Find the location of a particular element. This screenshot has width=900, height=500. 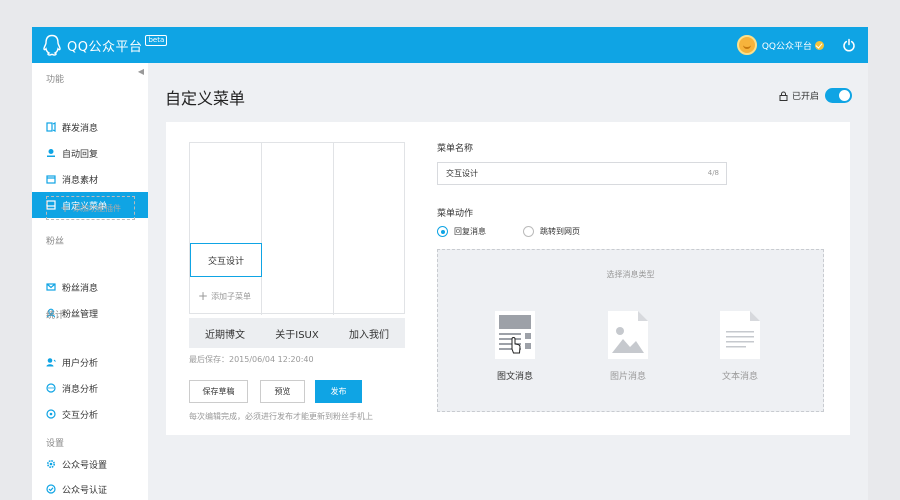

account-name: QQ公众平台 is located at coordinates (786, 46).